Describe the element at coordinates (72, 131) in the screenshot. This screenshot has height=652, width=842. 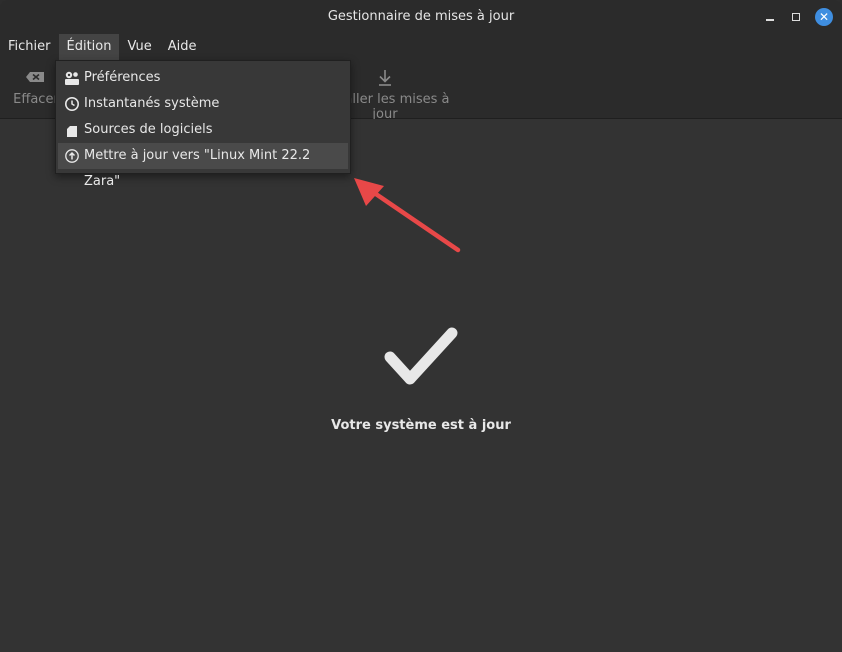
I see `package-icon` at that location.